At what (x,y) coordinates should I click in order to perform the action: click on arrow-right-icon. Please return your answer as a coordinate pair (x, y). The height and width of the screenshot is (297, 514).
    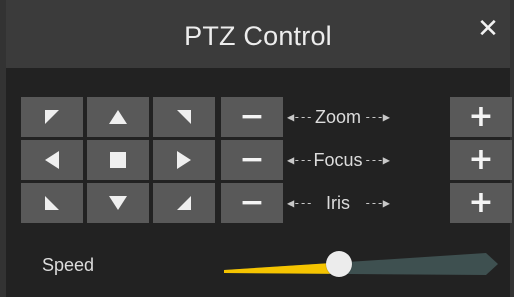
    Looking at the image, I should click on (184, 160).